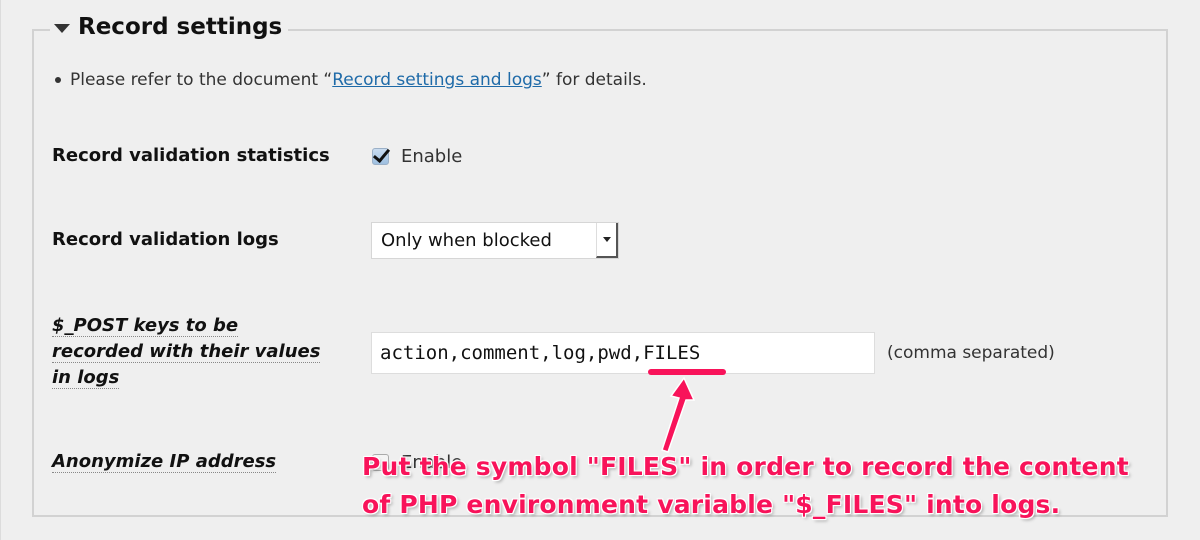 The height and width of the screenshot is (540, 1200). Describe the element at coordinates (180, 27) in the screenshot. I see `section-title: Record settings` at that location.